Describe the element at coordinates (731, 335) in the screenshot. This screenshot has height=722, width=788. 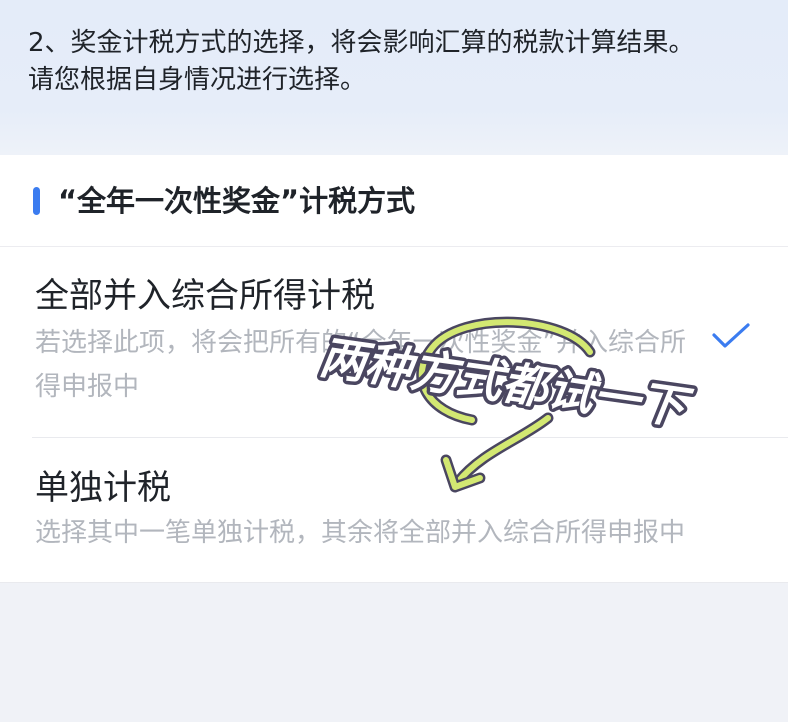
I see `checkmark-icon` at that location.